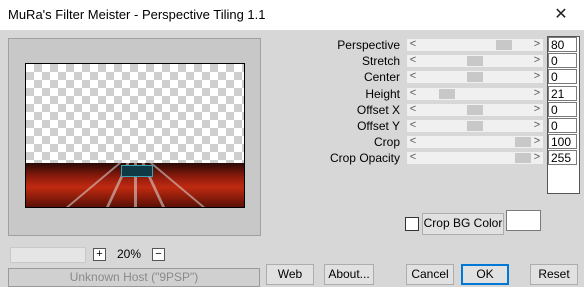  What do you see at coordinates (158, 254) in the screenshot?
I see `zoom-out-button: −` at bounding box center [158, 254].